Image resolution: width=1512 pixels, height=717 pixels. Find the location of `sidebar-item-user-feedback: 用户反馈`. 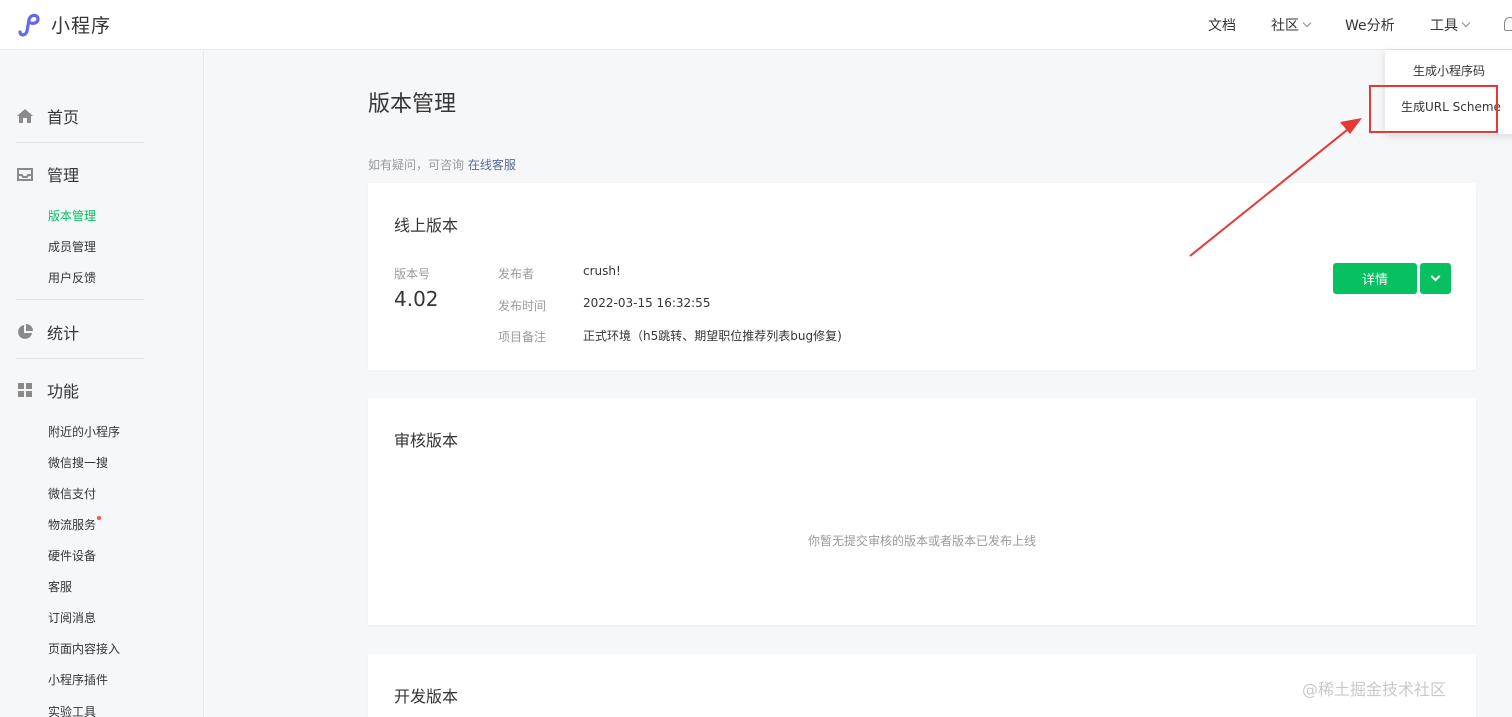

sidebar-item-user-feedback: 用户反馈 is located at coordinates (72, 277).